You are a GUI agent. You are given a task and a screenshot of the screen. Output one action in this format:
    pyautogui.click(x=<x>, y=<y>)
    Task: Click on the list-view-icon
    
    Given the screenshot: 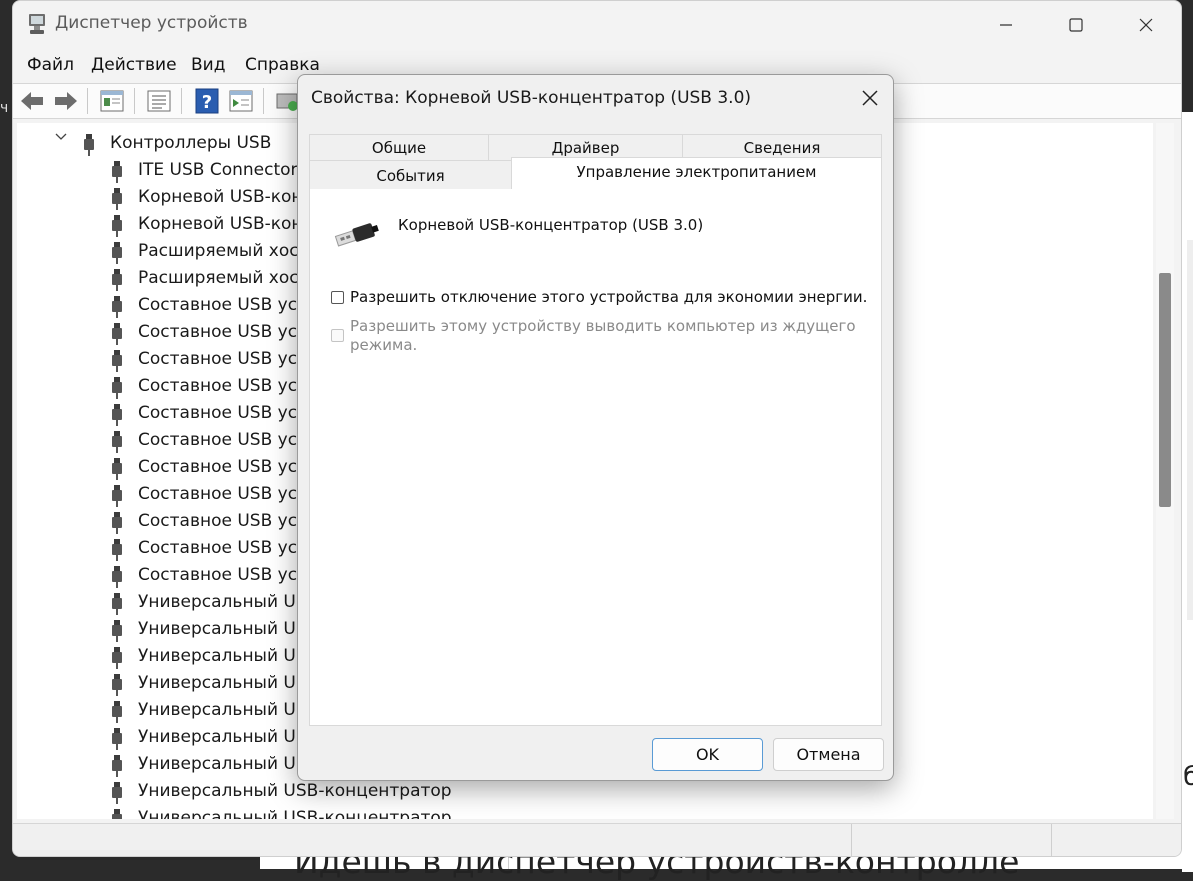 What is the action you would take?
    pyautogui.click(x=159, y=101)
    